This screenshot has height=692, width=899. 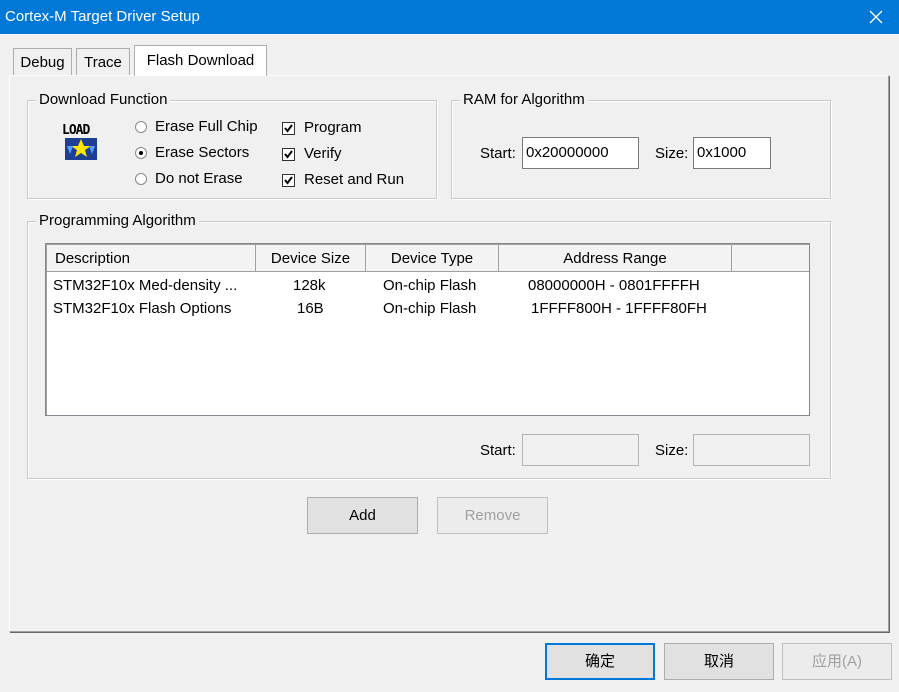 What do you see at coordinates (76, 130) in the screenshot?
I see `load-icon-text: LOAD` at bounding box center [76, 130].